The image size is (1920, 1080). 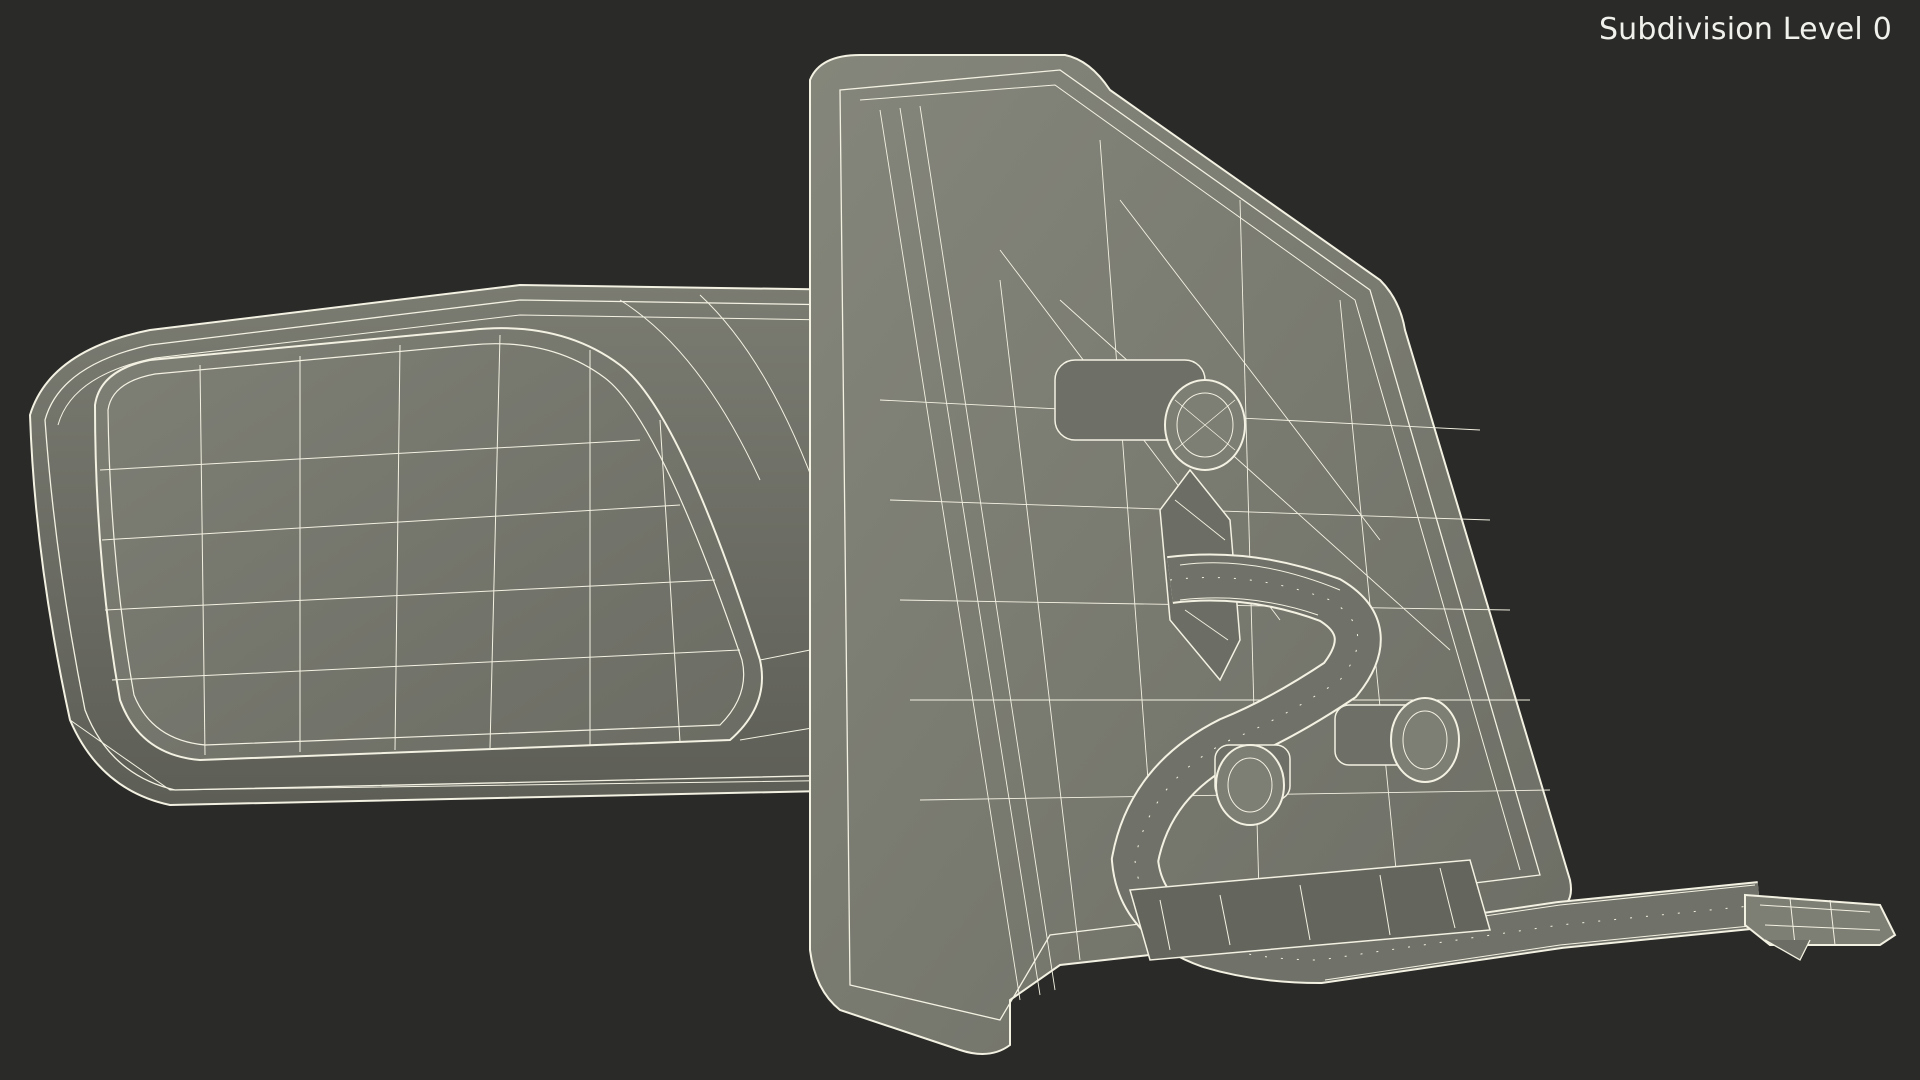 I want to click on subdivision-level-label: Subdivision Level 0, so click(x=1745, y=29).